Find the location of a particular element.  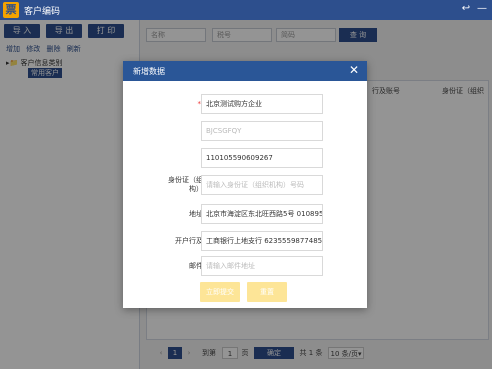

bank-row: 开户行及账号 工商银行上地支行 623555987748595 is located at coordinates (245, 241).